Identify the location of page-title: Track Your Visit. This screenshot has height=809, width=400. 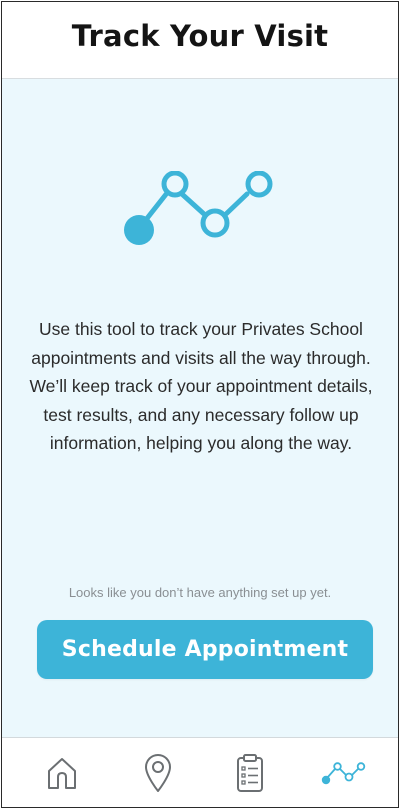
(200, 36).